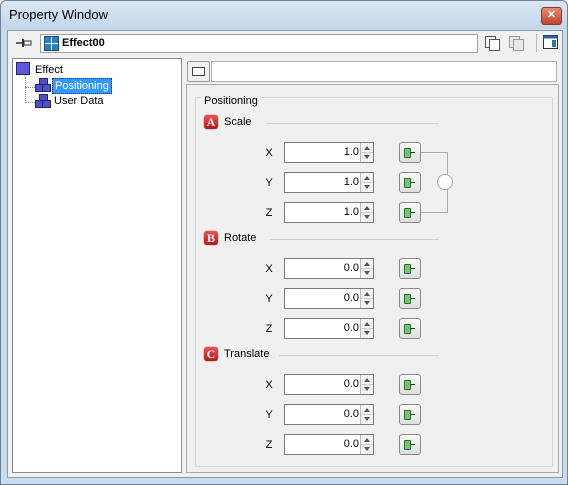  I want to click on translate-y-field: 0.0, so click(329, 414).